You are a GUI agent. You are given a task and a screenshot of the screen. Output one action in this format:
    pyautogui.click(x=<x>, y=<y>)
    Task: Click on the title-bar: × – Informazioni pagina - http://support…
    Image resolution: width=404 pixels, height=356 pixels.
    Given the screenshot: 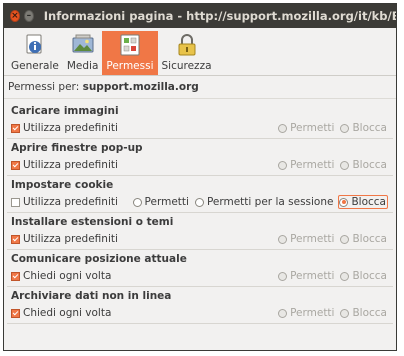 What is the action you would take?
    pyautogui.click(x=200, y=16)
    